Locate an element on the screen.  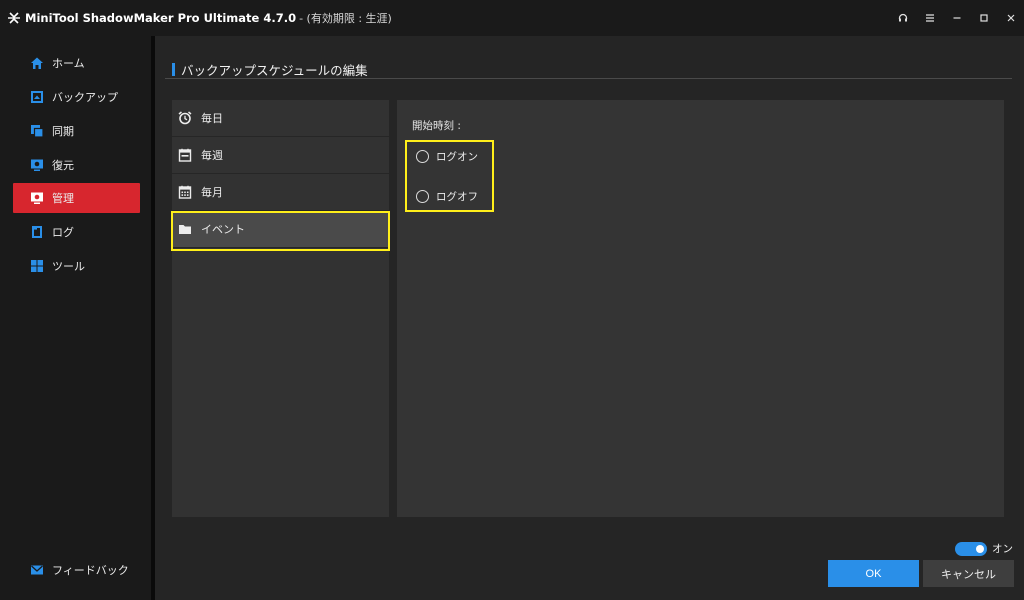
title-divider is located at coordinates (588, 78).